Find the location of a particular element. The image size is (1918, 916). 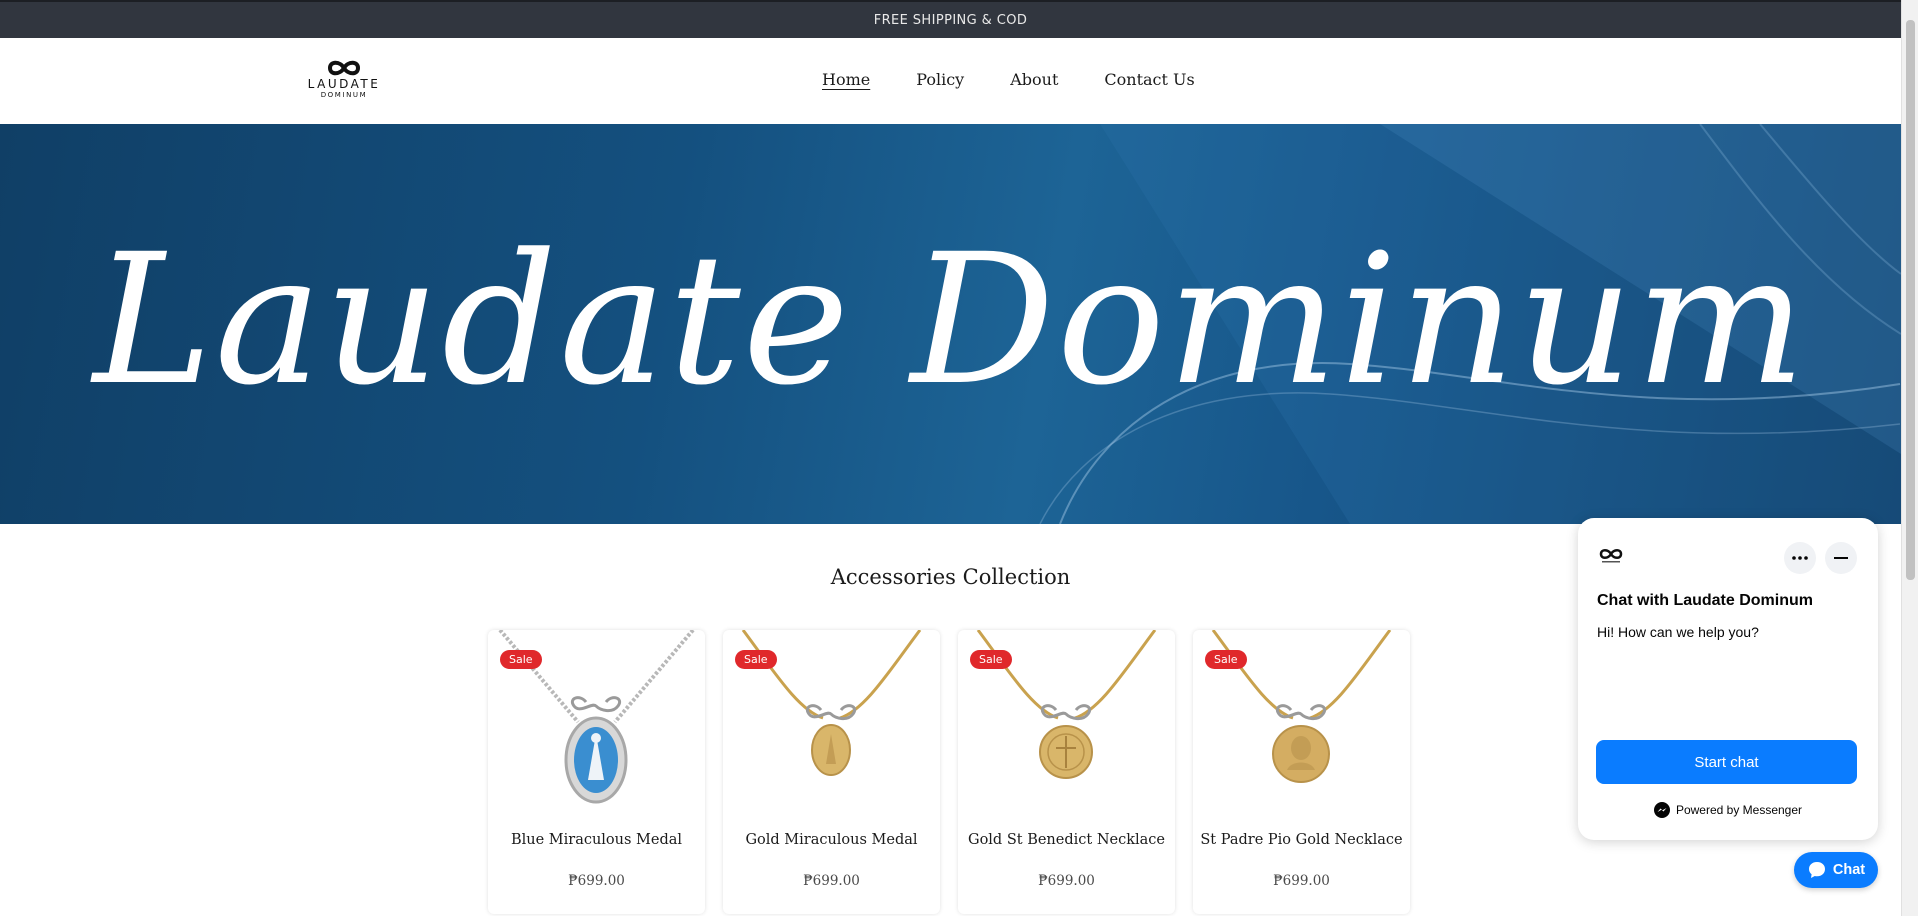

logo-word: LAUDATE is located at coordinates (344, 84).